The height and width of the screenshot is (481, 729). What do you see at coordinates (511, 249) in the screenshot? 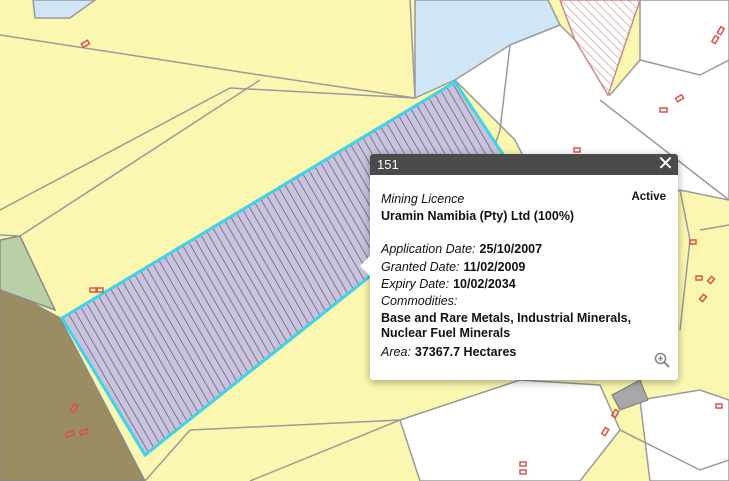
I see `application-date-value: 25/10/2007` at bounding box center [511, 249].